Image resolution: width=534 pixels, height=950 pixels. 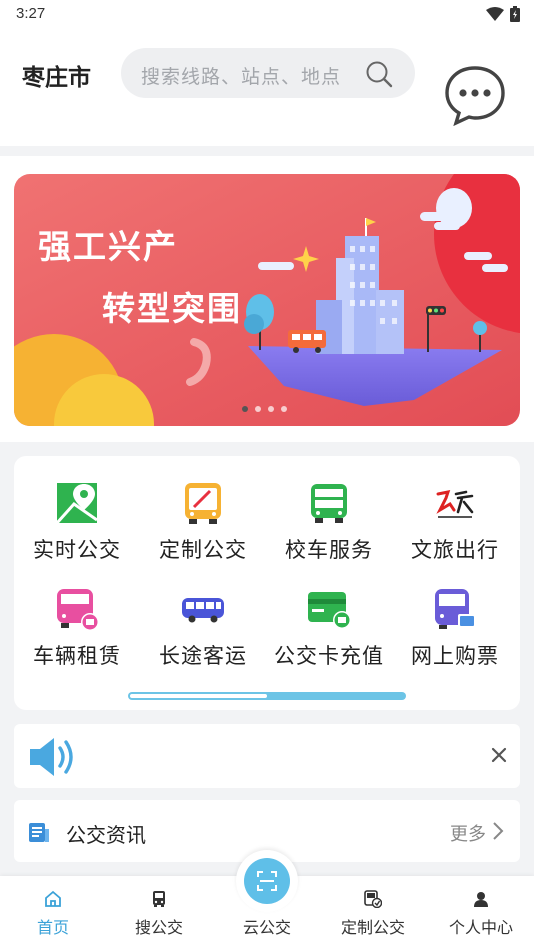 What do you see at coordinates (76, 504) in the screenshot?
I see `map-pin-icon` at bounding box center [76, 504].